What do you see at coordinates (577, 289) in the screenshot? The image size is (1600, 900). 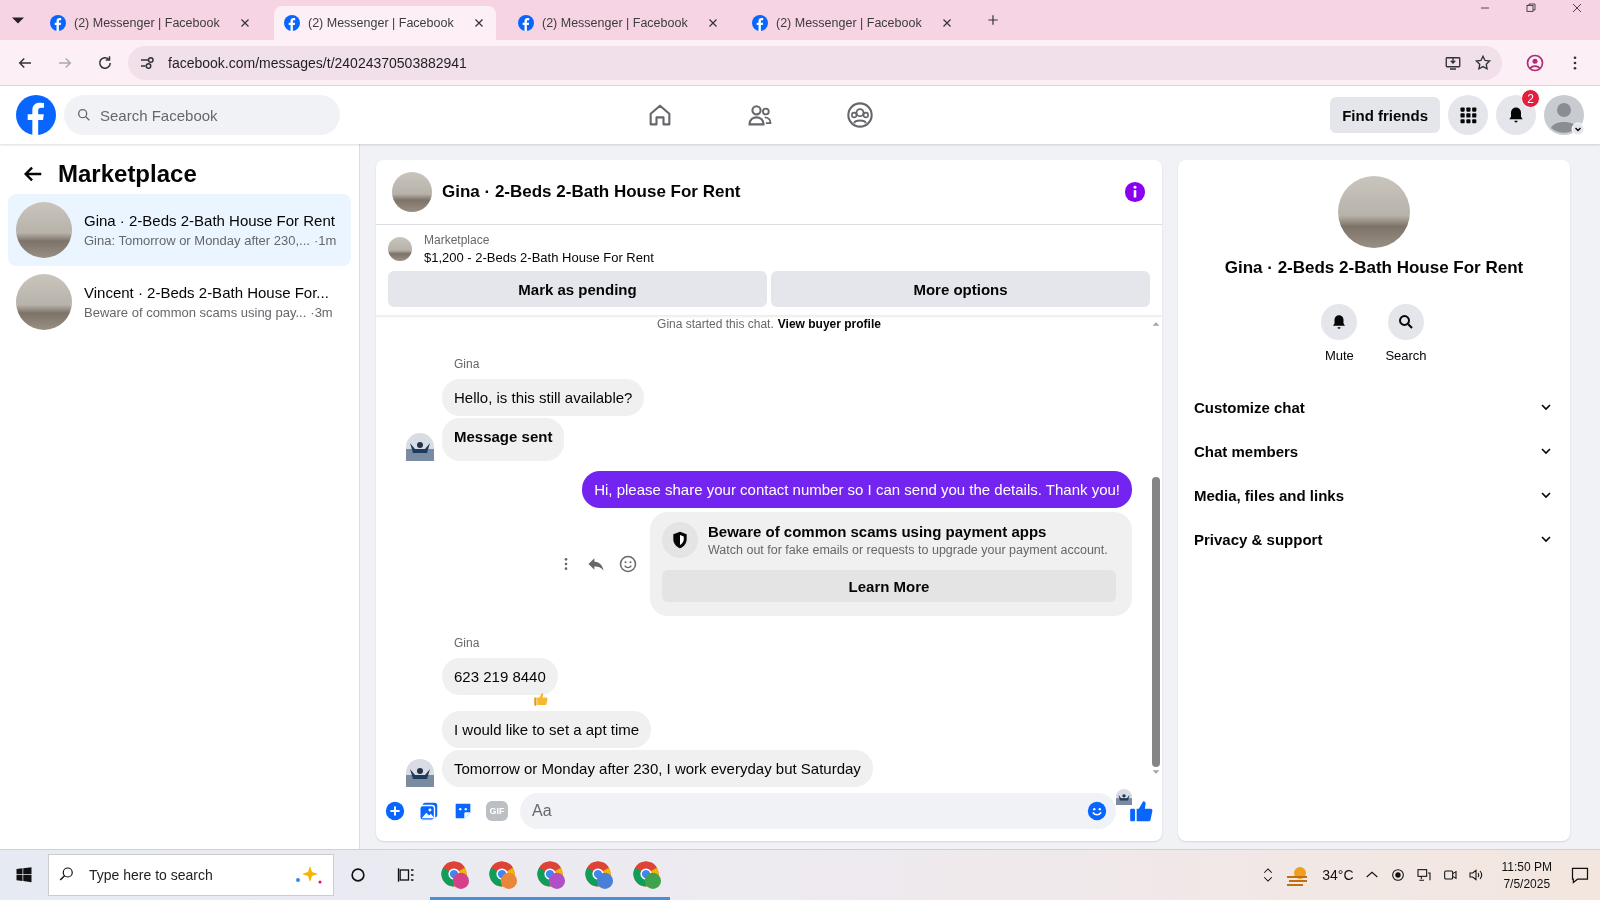 I see `action-button: Mark as pending` at bounding box center [577, 289].